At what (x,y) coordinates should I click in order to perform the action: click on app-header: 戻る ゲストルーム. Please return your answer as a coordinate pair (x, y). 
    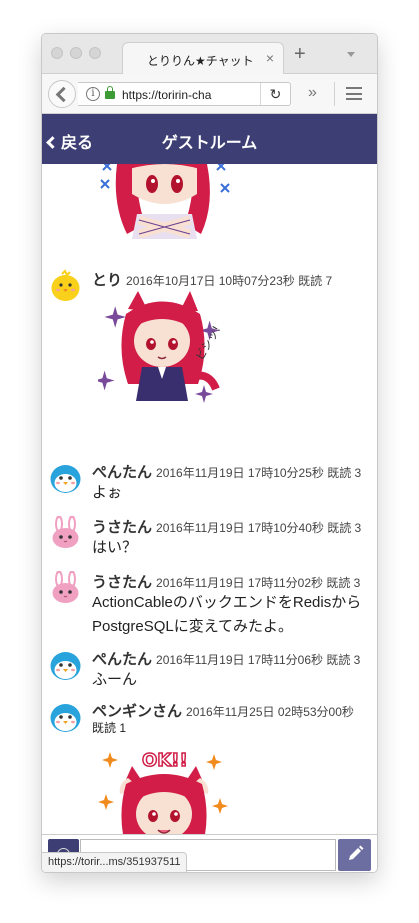
    Looking at the image, I should click on (209, 139).